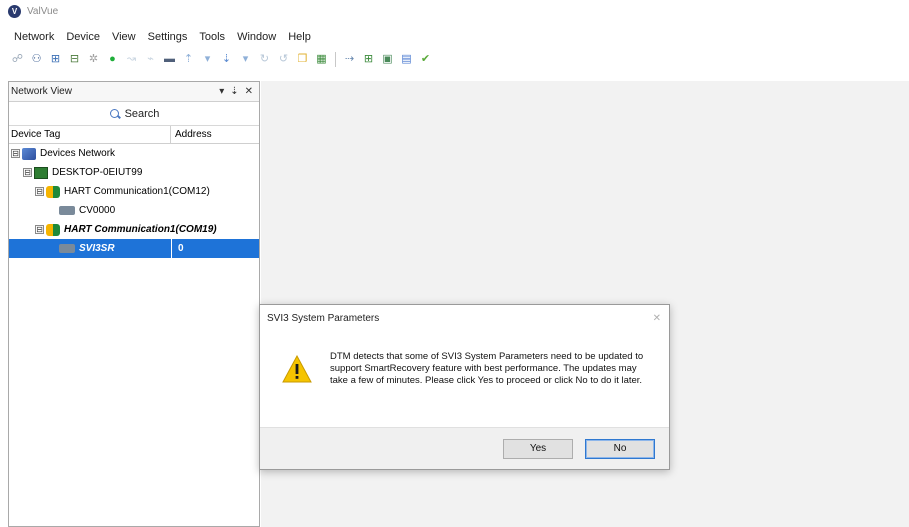  I want to click on pin-icon: ⇣, so click(234, 91).